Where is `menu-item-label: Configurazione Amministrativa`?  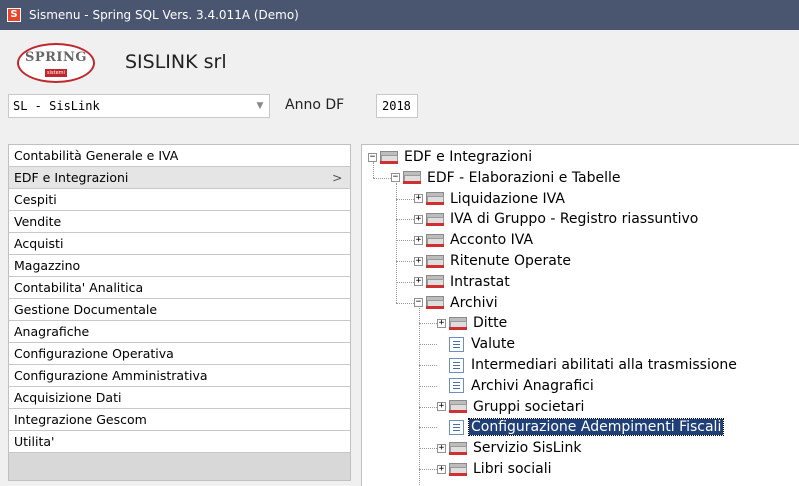 menu-item-label: Configurazione Amministrativa is located at coordinates (111, 375).